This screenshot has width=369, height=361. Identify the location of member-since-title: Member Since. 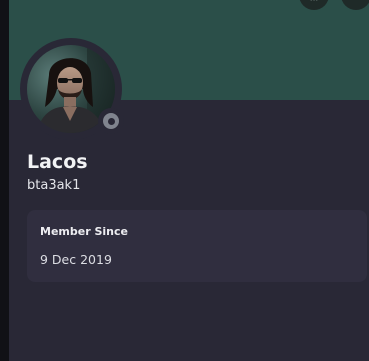
(84, 231).